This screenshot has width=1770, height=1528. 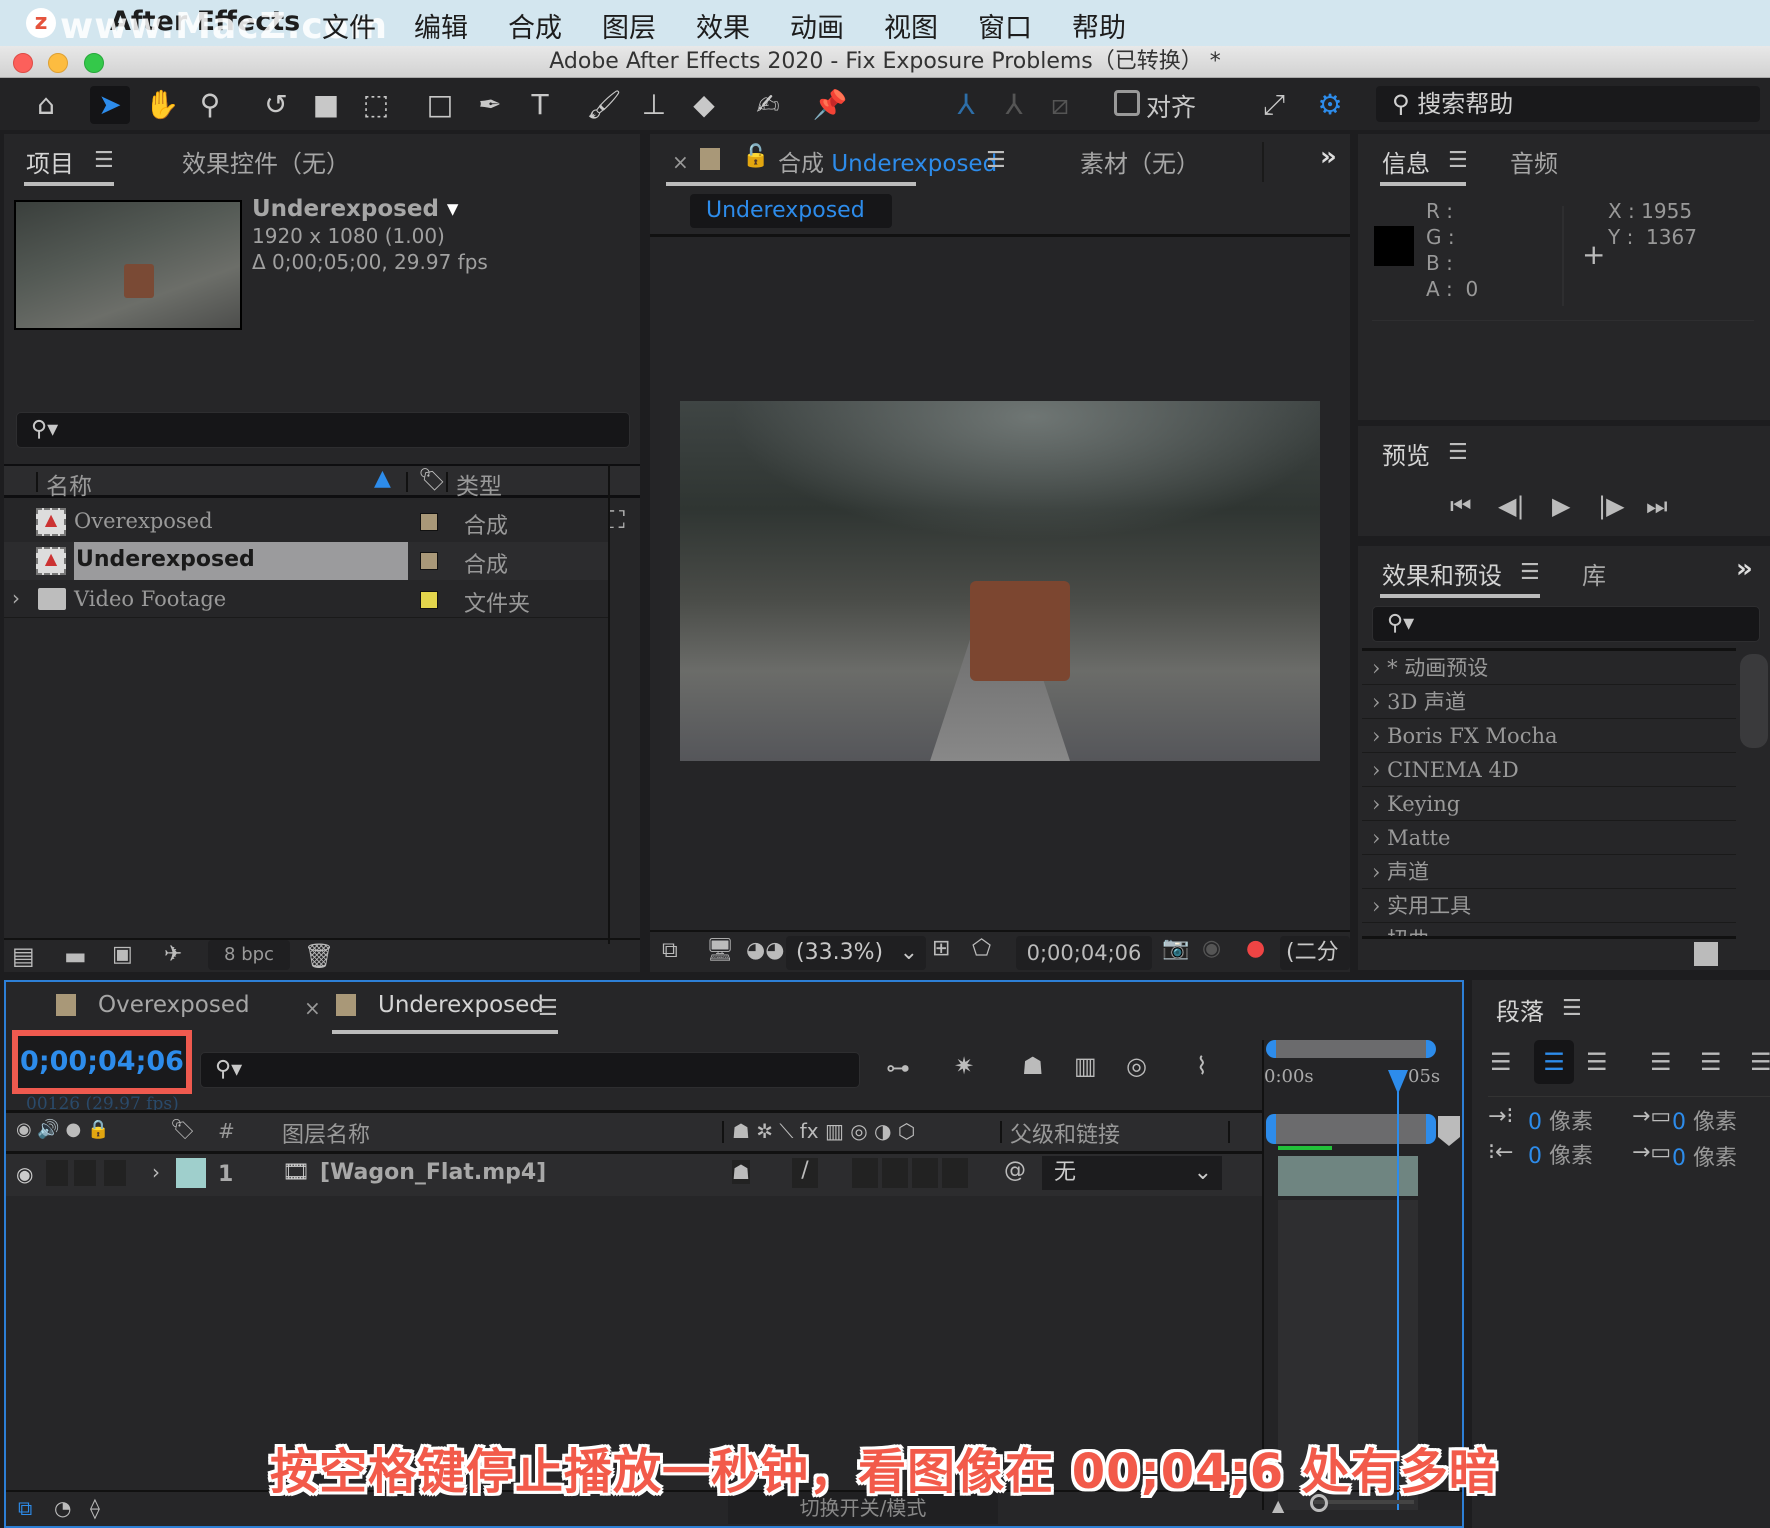 What do you see at coordinates (62, 1508) in the screenshot?
I see `transfer-controls-icon: ◔` at bounding box center [62, 1508].